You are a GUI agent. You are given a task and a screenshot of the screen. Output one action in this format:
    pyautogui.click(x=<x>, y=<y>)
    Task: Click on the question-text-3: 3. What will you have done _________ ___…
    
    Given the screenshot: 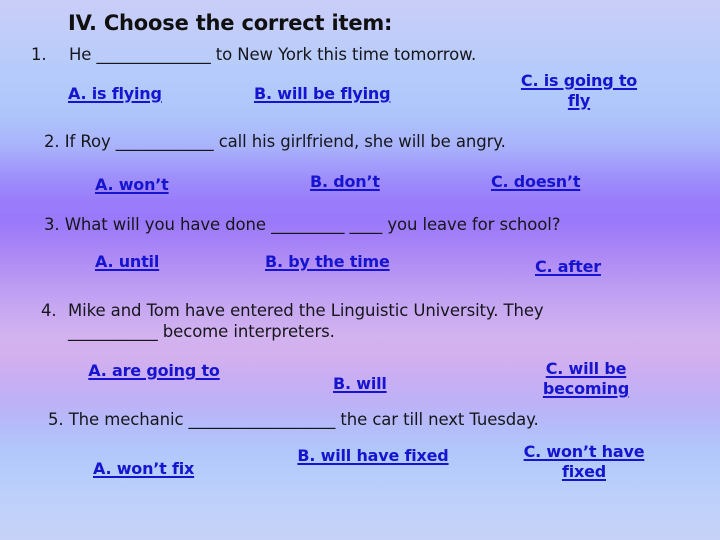 What is the action you would take?
    pyautogui.click(x=369, y=224)
    